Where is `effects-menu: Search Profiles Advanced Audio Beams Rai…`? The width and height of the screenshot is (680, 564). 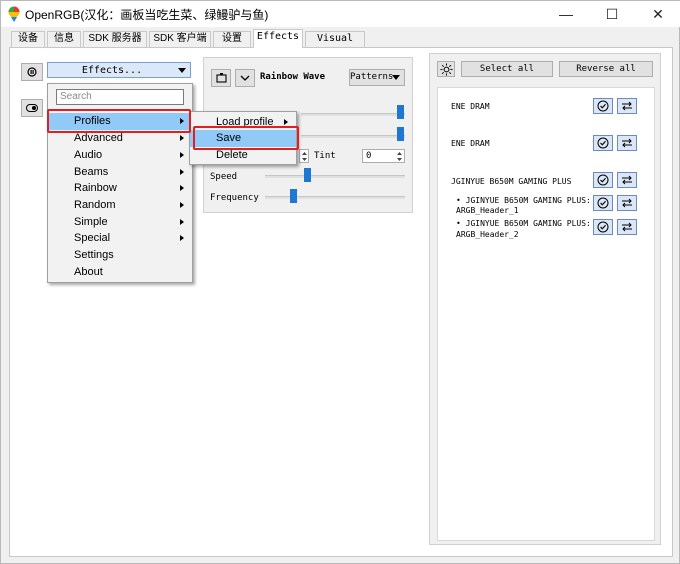
effects-menu: Search Profiles Advanced Audio Beams Rai… is located at coordinates (120, 183).